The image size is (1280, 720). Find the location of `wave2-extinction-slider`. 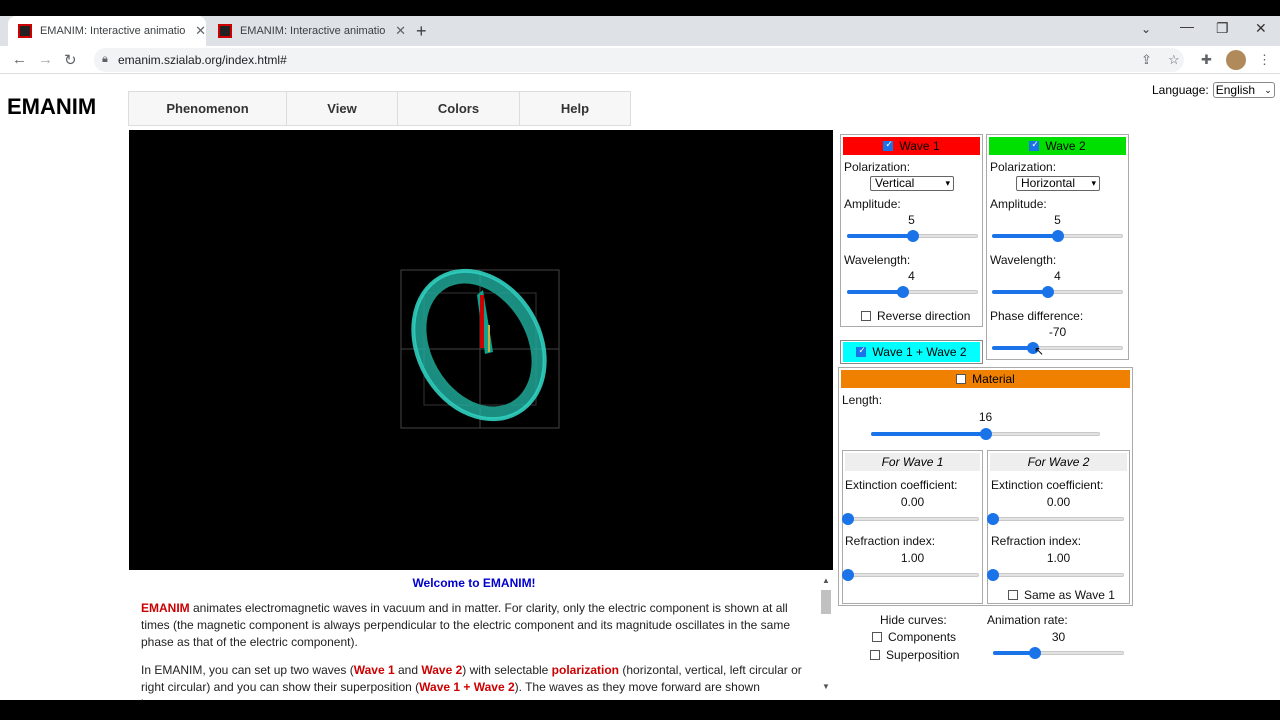

wave2-extinction-slider is located at coordinates (1055, 519).